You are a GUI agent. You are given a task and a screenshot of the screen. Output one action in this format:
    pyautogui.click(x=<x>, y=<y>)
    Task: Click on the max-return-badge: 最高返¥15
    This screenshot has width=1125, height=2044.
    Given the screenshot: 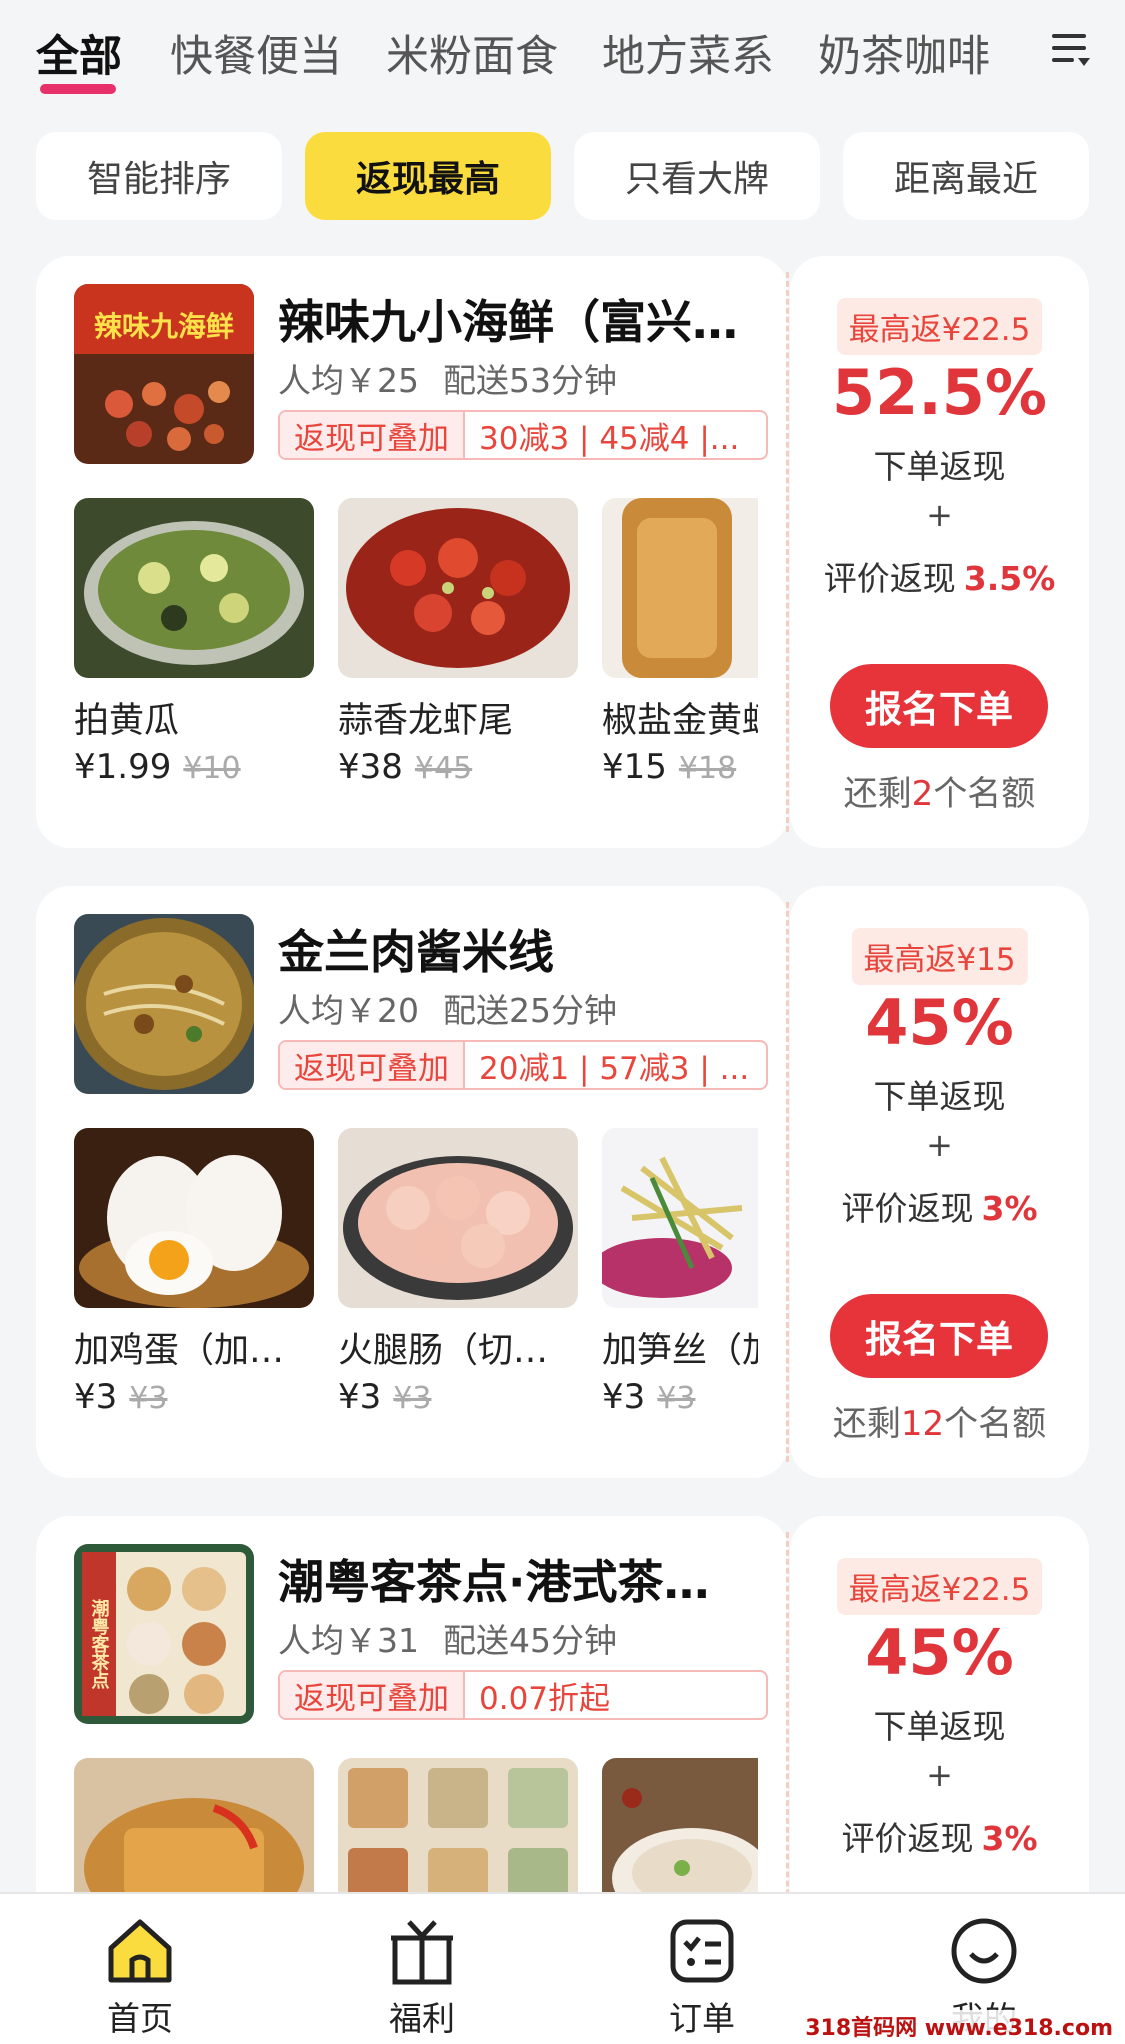 What is the action you would take?
    pyautogui.click(x=939, y=956)
    